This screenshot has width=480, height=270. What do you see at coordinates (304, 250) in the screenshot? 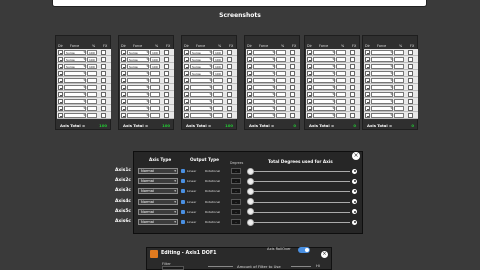
I see `rollover-toggle` at bounding box center [304, 250].